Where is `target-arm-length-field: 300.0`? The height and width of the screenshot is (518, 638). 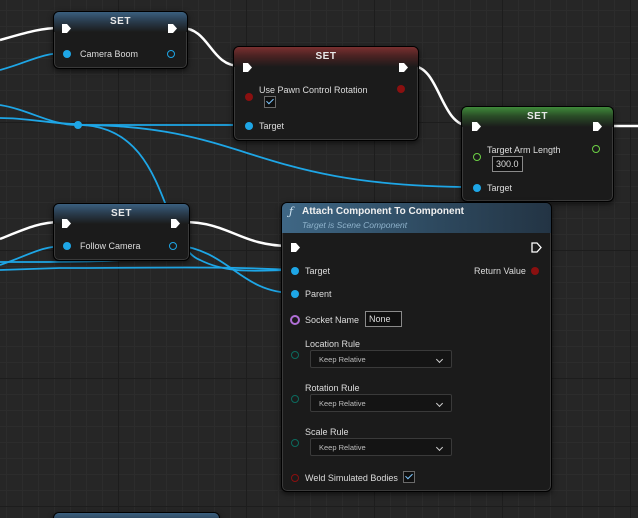
target-arm-length-field: 300.0 is located at coordinates (507, 164).